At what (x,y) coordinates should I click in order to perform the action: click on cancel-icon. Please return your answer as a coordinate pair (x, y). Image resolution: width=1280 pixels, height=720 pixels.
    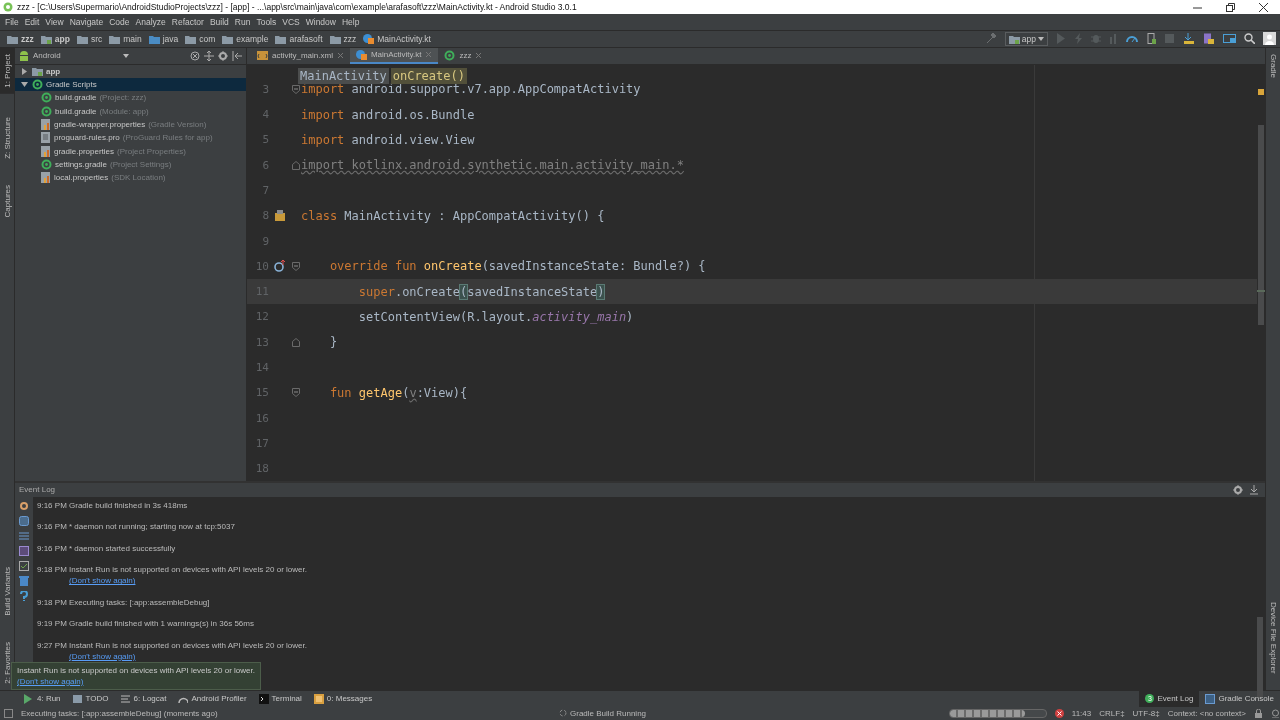
    Looking at the image, I should click on (1059, 713).